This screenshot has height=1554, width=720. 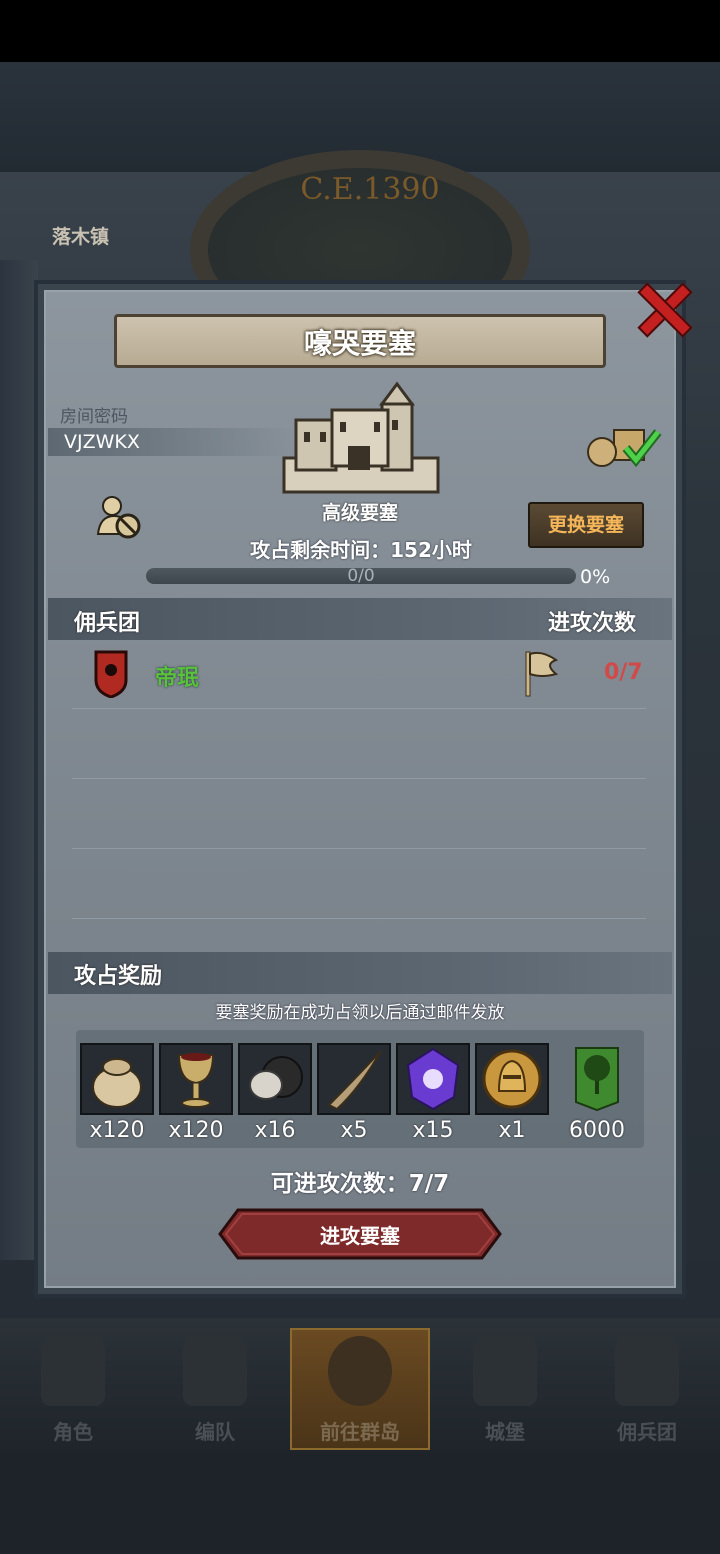 What do you see at coordinates (586, 525) in the screenshot?
I see `change-fortress-button: 更换要塞` at bounding box center [586, 525].